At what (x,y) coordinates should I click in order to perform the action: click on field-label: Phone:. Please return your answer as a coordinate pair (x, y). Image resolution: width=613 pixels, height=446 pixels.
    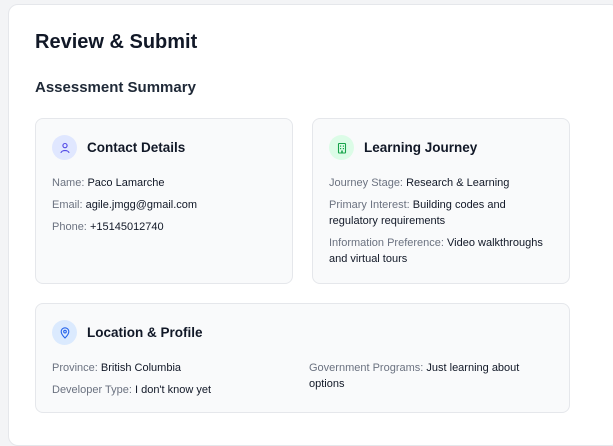
    Looking at the image, I should click on (69, 227).